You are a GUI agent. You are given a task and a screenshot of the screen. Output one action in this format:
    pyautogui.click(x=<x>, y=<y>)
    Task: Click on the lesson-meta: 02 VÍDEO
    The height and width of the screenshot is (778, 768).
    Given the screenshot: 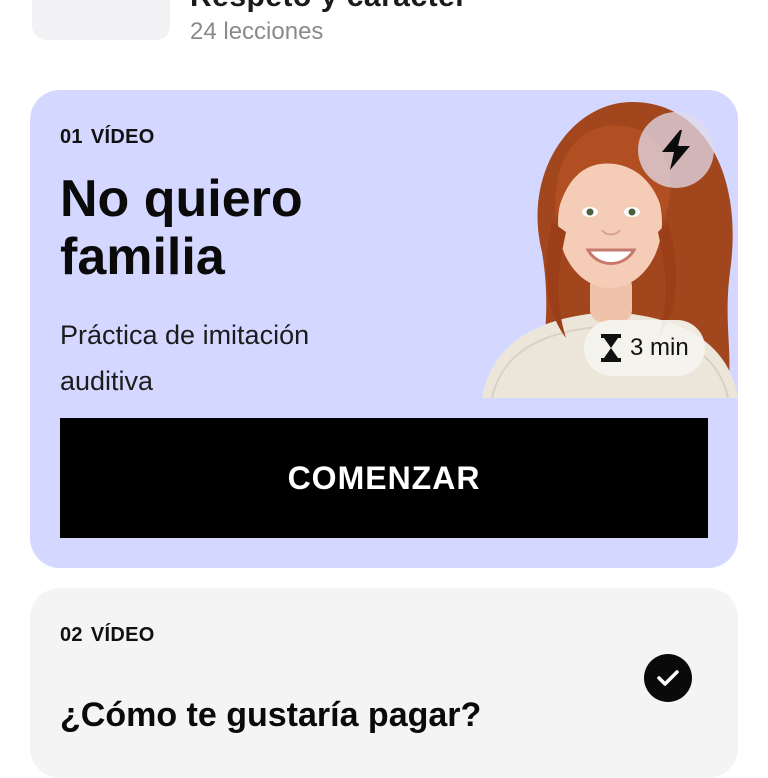 What is the action you would take?
    pyautogui.click(x=107, y=635)
    